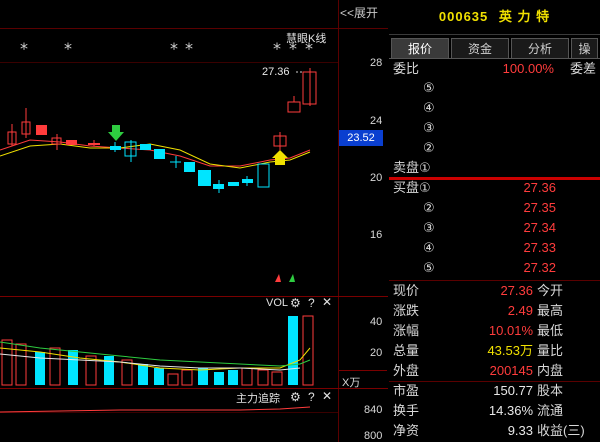 The image size is (600, 442). Describe the element at coordinates (550, 350) in the screenshot. I see `vr-label: 量比` at that location.